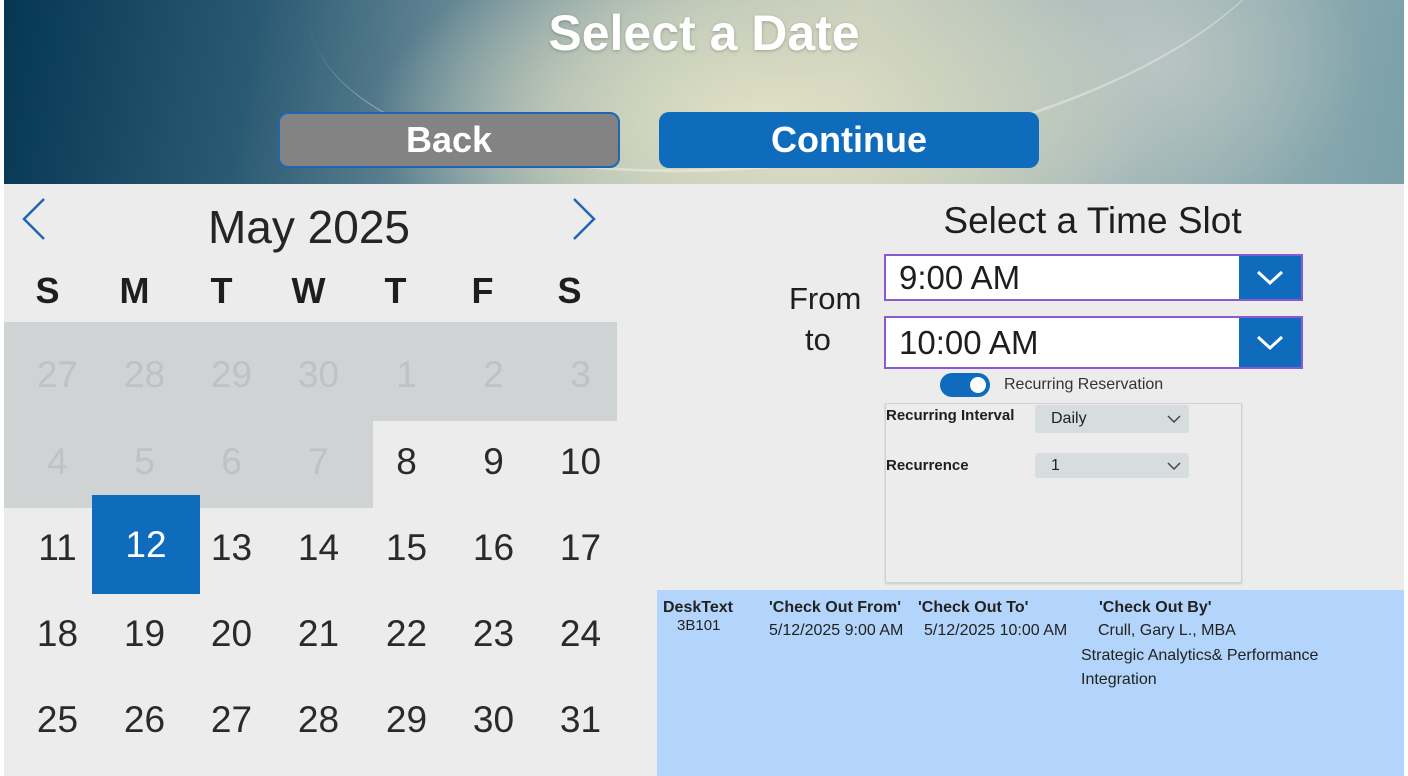 This screenshot has height=776, width=1408. Describe the element at coordinates (134, 290) in the screenshot. I see `weekday-monday: M` at that location.